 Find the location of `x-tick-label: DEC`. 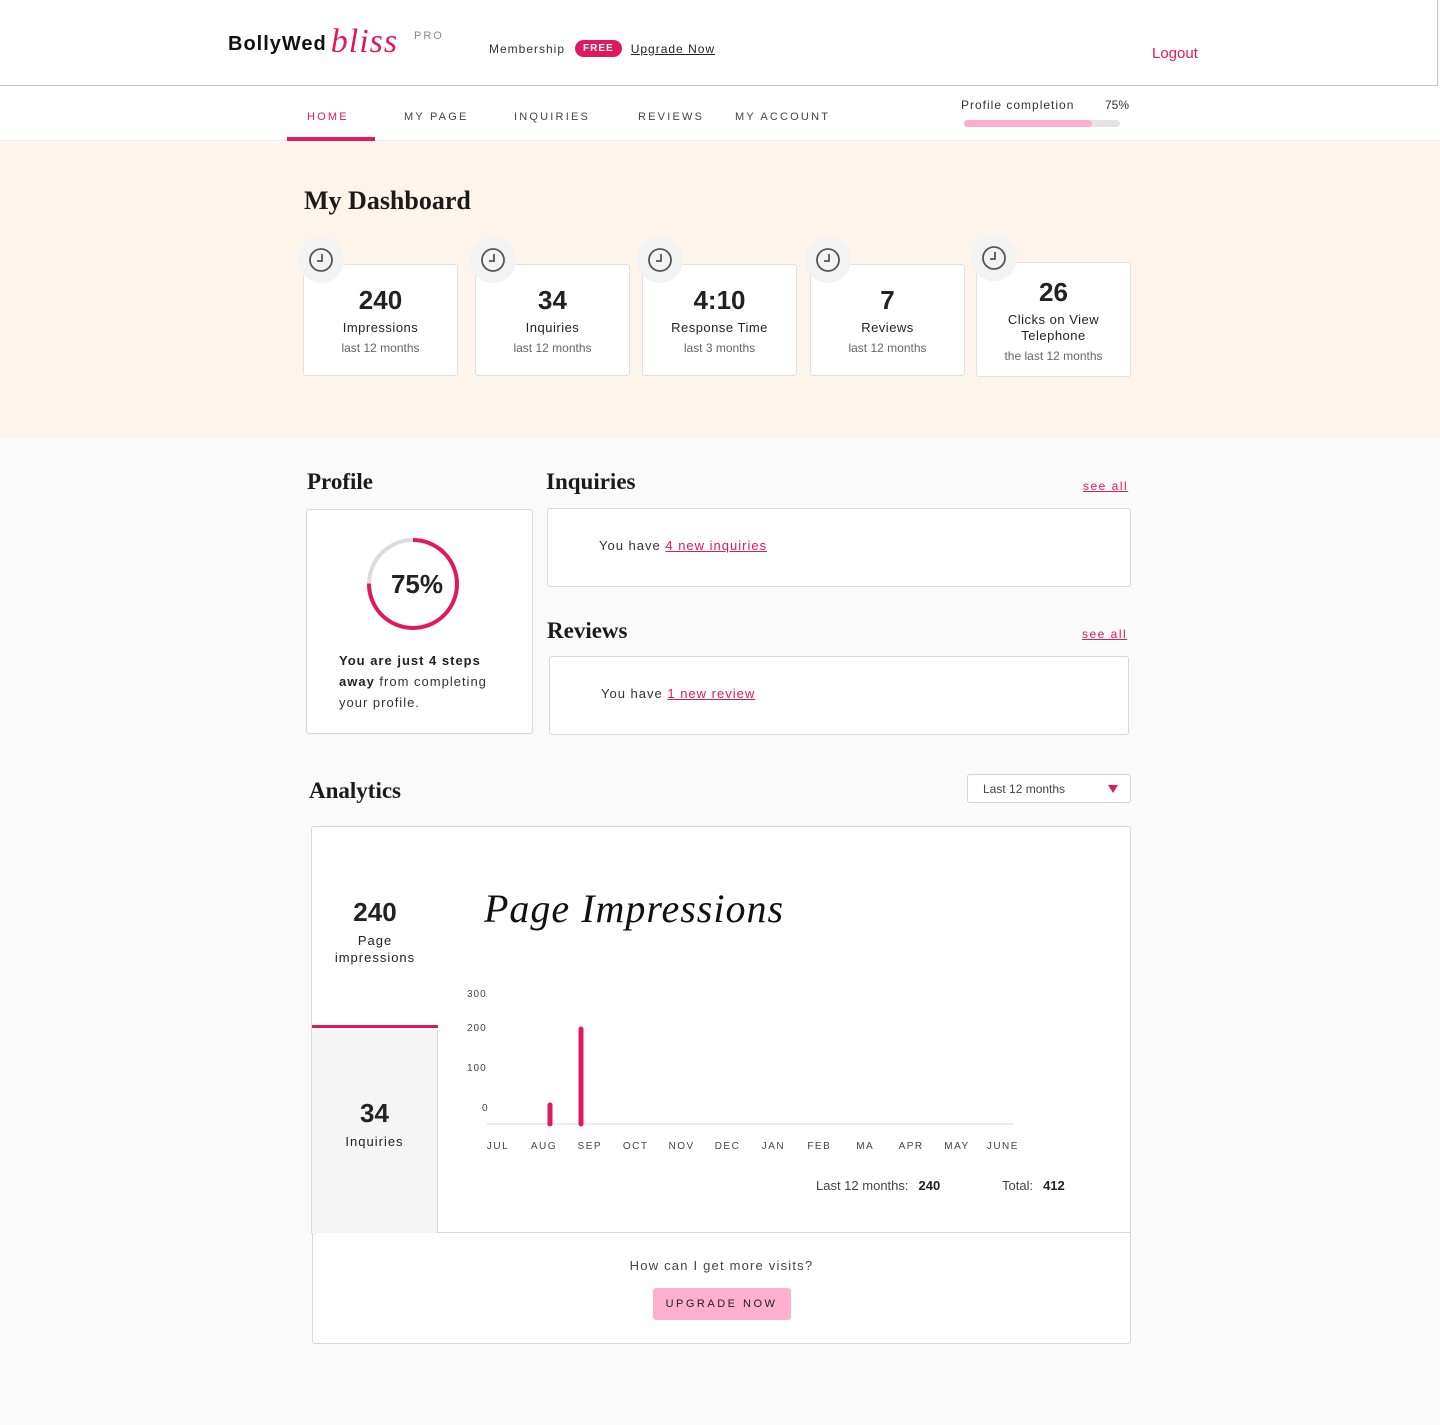

x-tick-label: DEC is located at coordinates (728, 1146).